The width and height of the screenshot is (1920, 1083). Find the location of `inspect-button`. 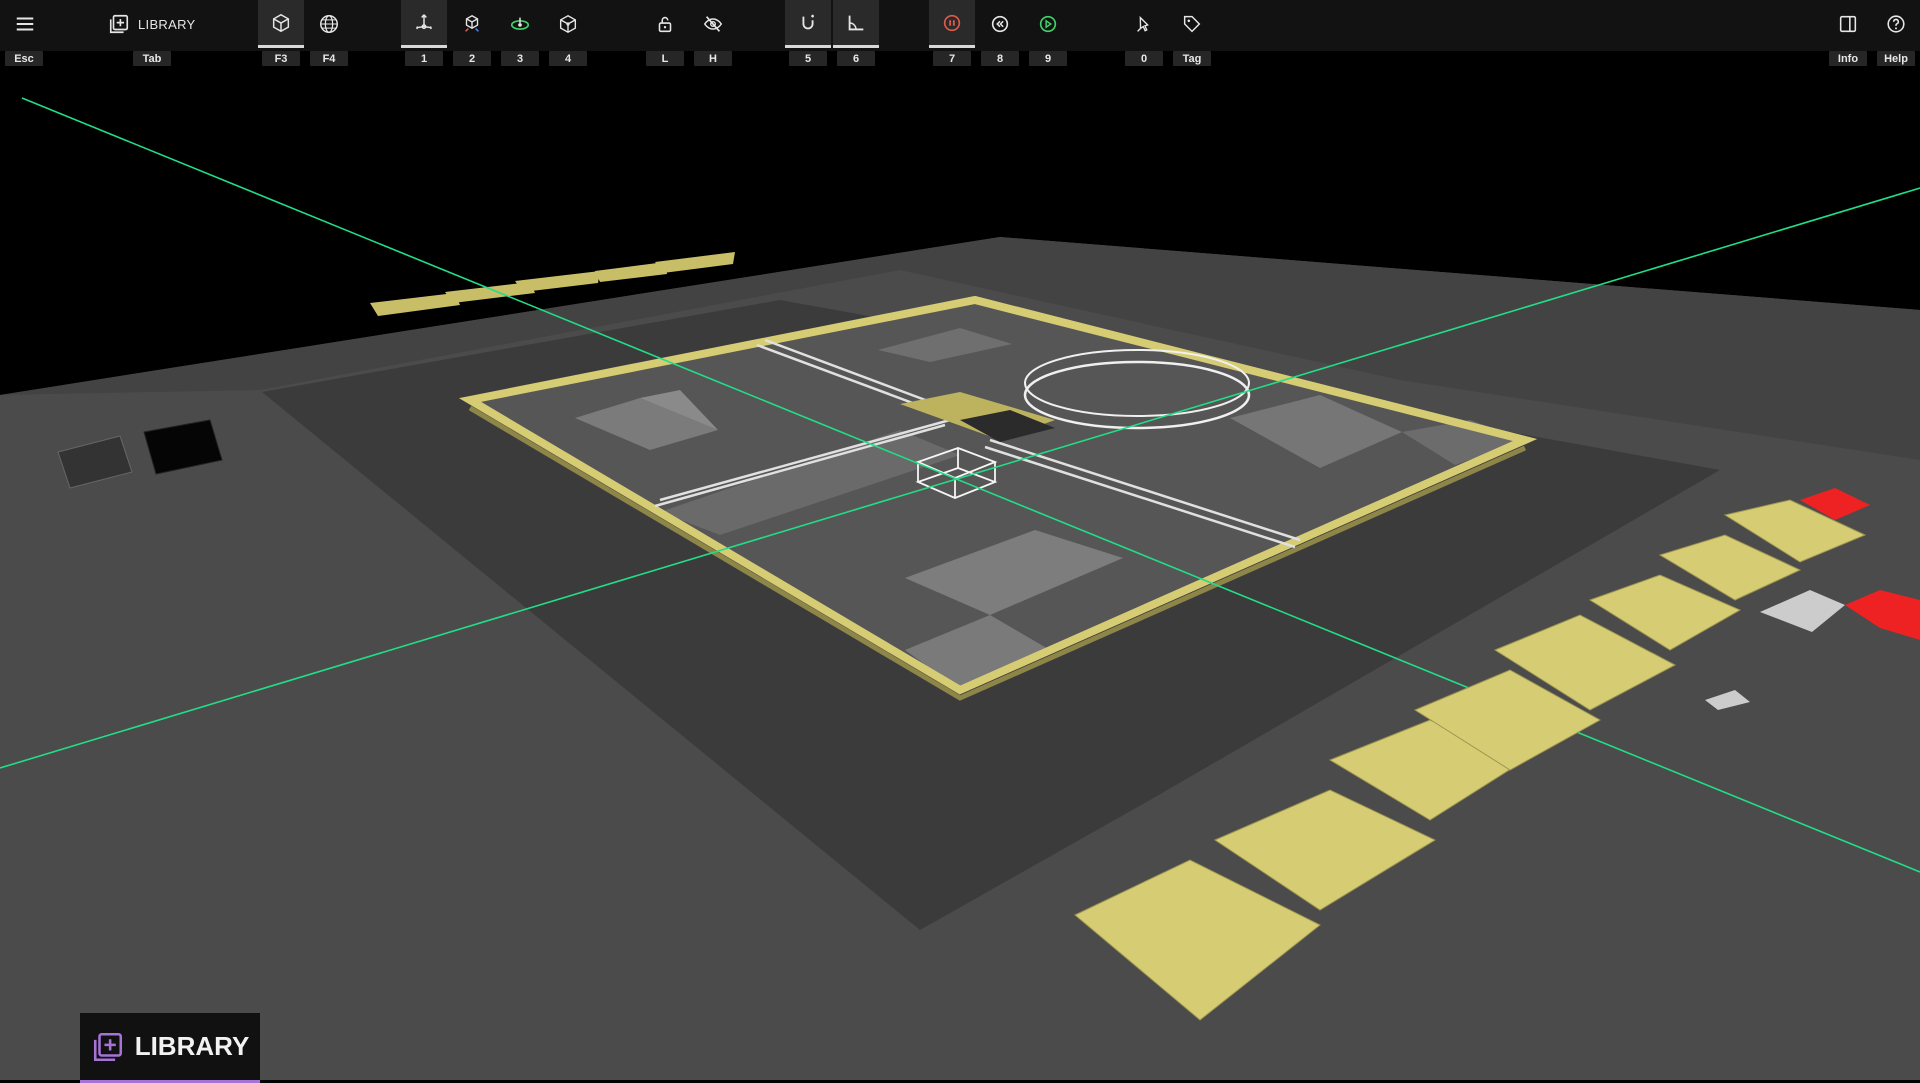

inspect-button is located at coordinates (1144, 24).